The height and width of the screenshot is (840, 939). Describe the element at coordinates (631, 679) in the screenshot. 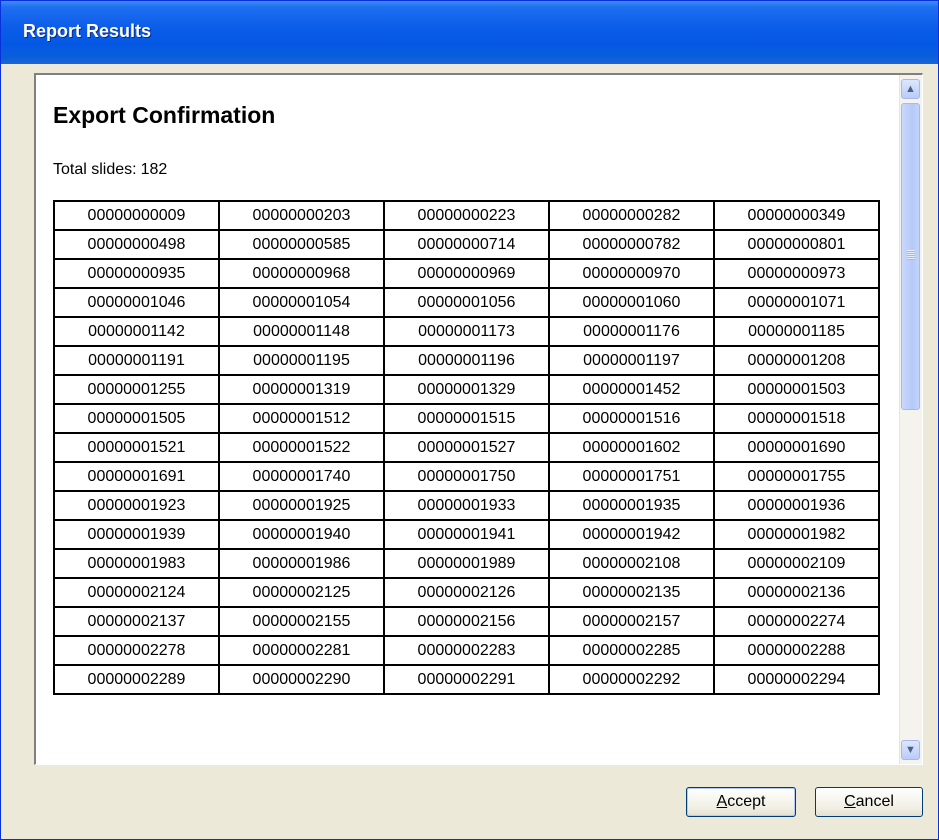

I see `slide-id-cell: 00000002292` at that location.